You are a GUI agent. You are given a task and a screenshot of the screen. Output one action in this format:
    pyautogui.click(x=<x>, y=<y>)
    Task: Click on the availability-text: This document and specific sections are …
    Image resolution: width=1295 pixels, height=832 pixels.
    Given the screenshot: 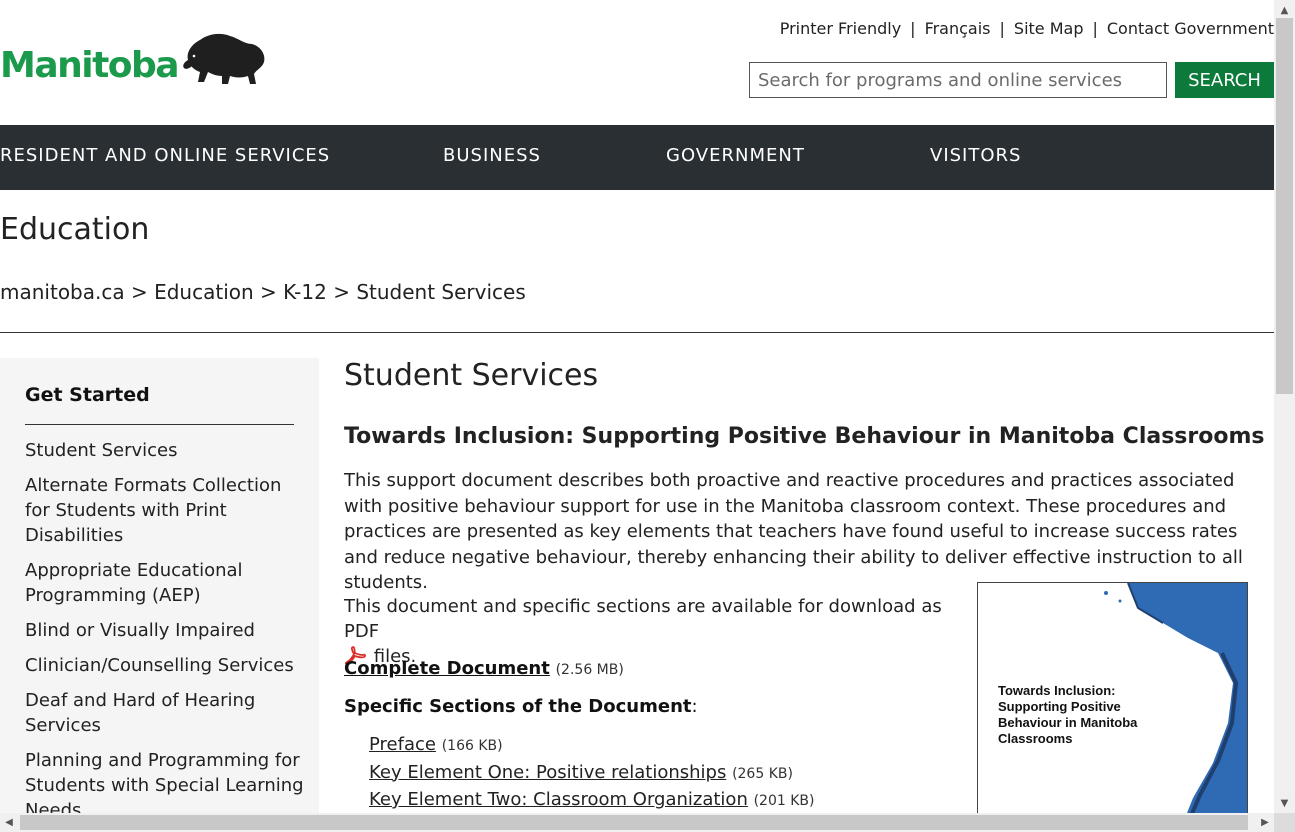 What is the action you would take?
    pyautogui.click(x=643, y=619)
    